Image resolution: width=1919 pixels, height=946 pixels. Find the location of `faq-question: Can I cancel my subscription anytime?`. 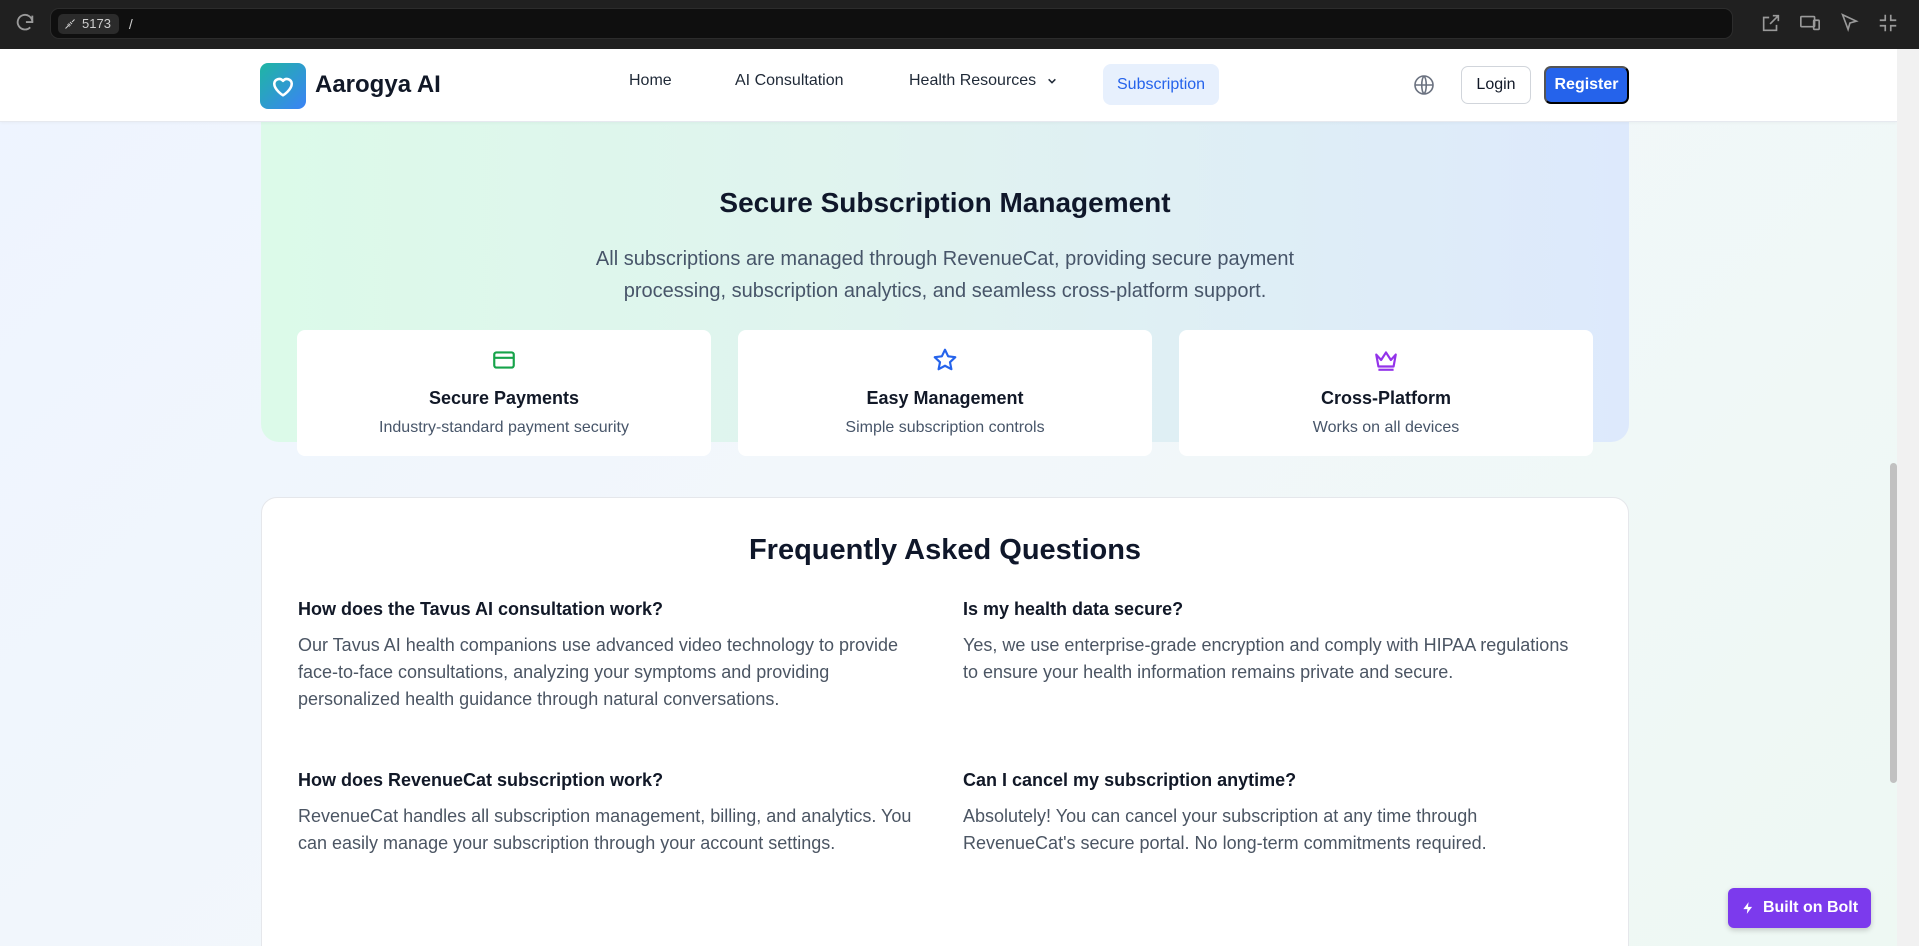

faq-question: Can I cancel my subscription anytime? is located at coordinates (1130, 780).